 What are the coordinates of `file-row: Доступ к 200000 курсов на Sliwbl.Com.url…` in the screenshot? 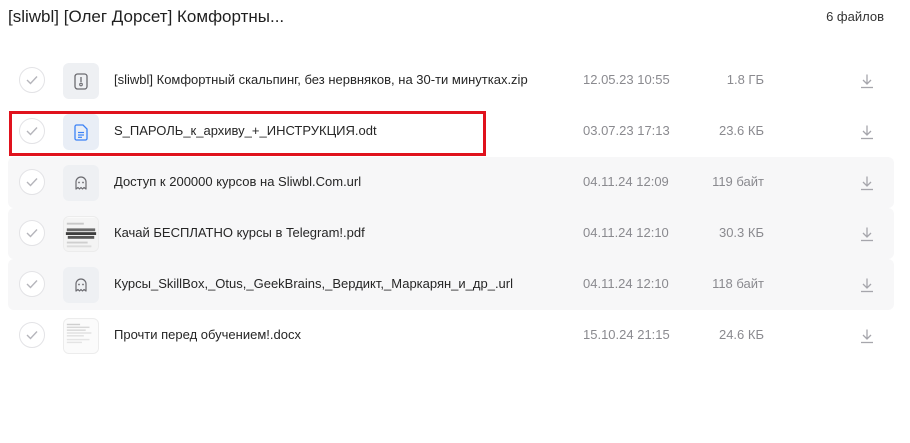 It's located at (451, 182).